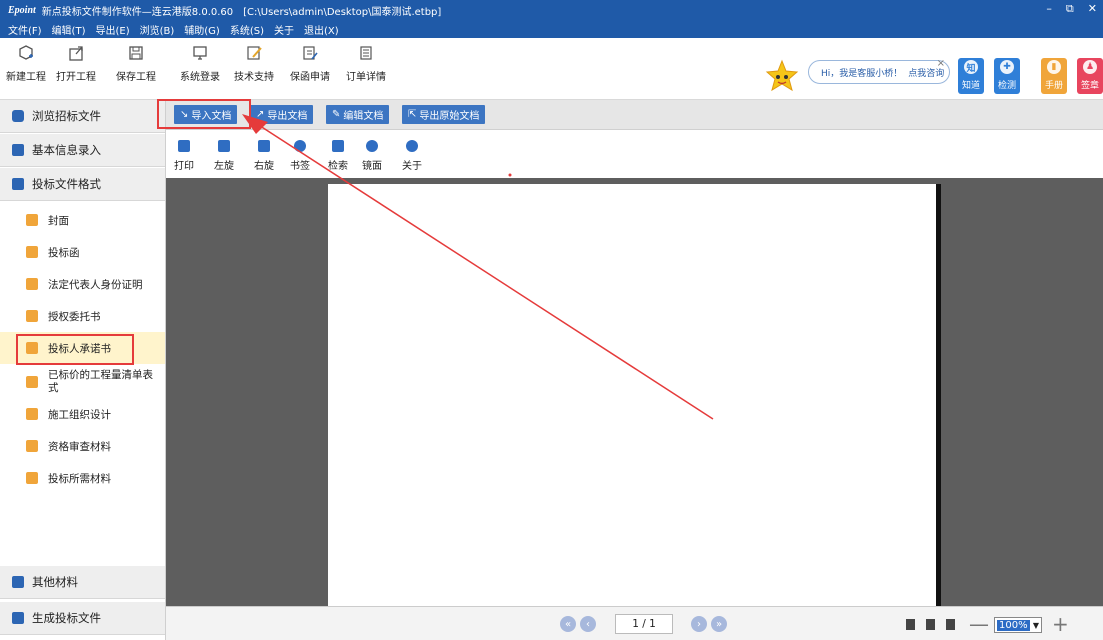 This screenshot has width=1103, height=640. Describe the element at coordinates (910, 624) in the screenshot. I see `single-page-icon` at that location.